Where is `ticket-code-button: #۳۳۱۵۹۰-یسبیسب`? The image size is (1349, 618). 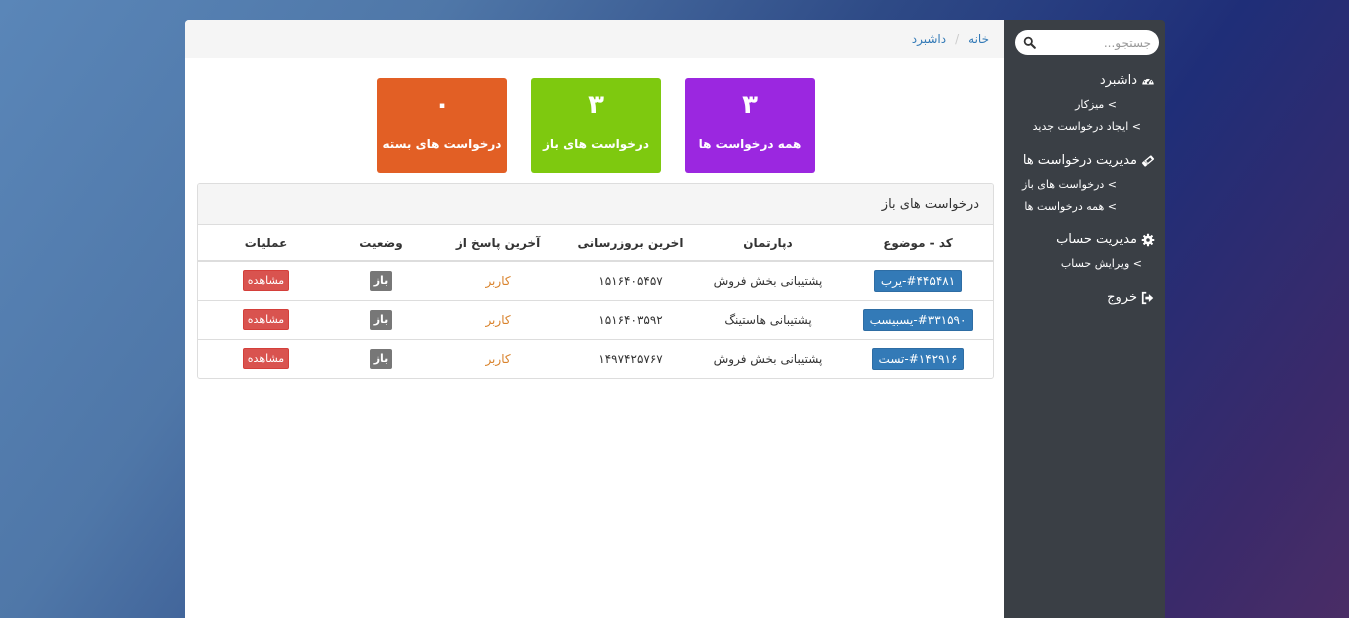 ticket-code-button: #۳۳۱۵۹۰-یسبیسب is located at coordinates (918, 319).